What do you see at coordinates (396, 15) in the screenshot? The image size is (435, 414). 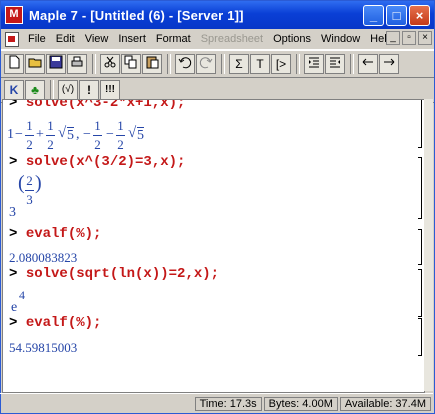 I see `maximize-button: □` at bounding box center [396, 15].